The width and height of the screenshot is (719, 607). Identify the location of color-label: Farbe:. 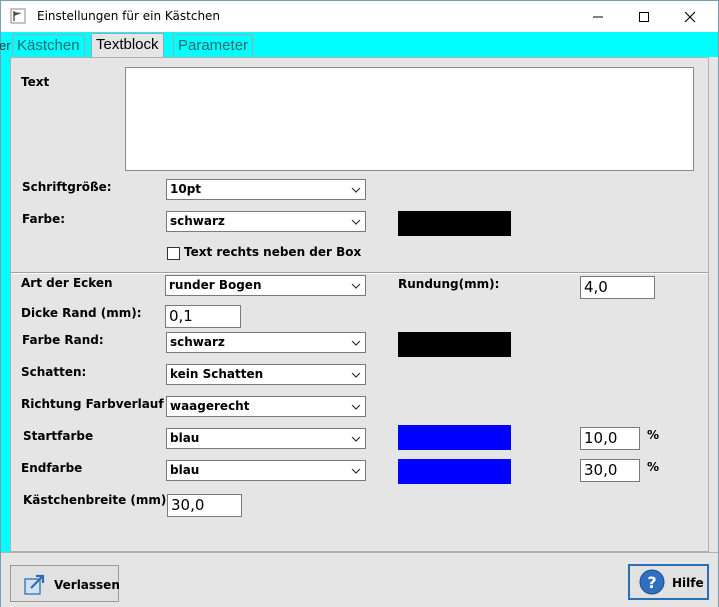
(44, 219).